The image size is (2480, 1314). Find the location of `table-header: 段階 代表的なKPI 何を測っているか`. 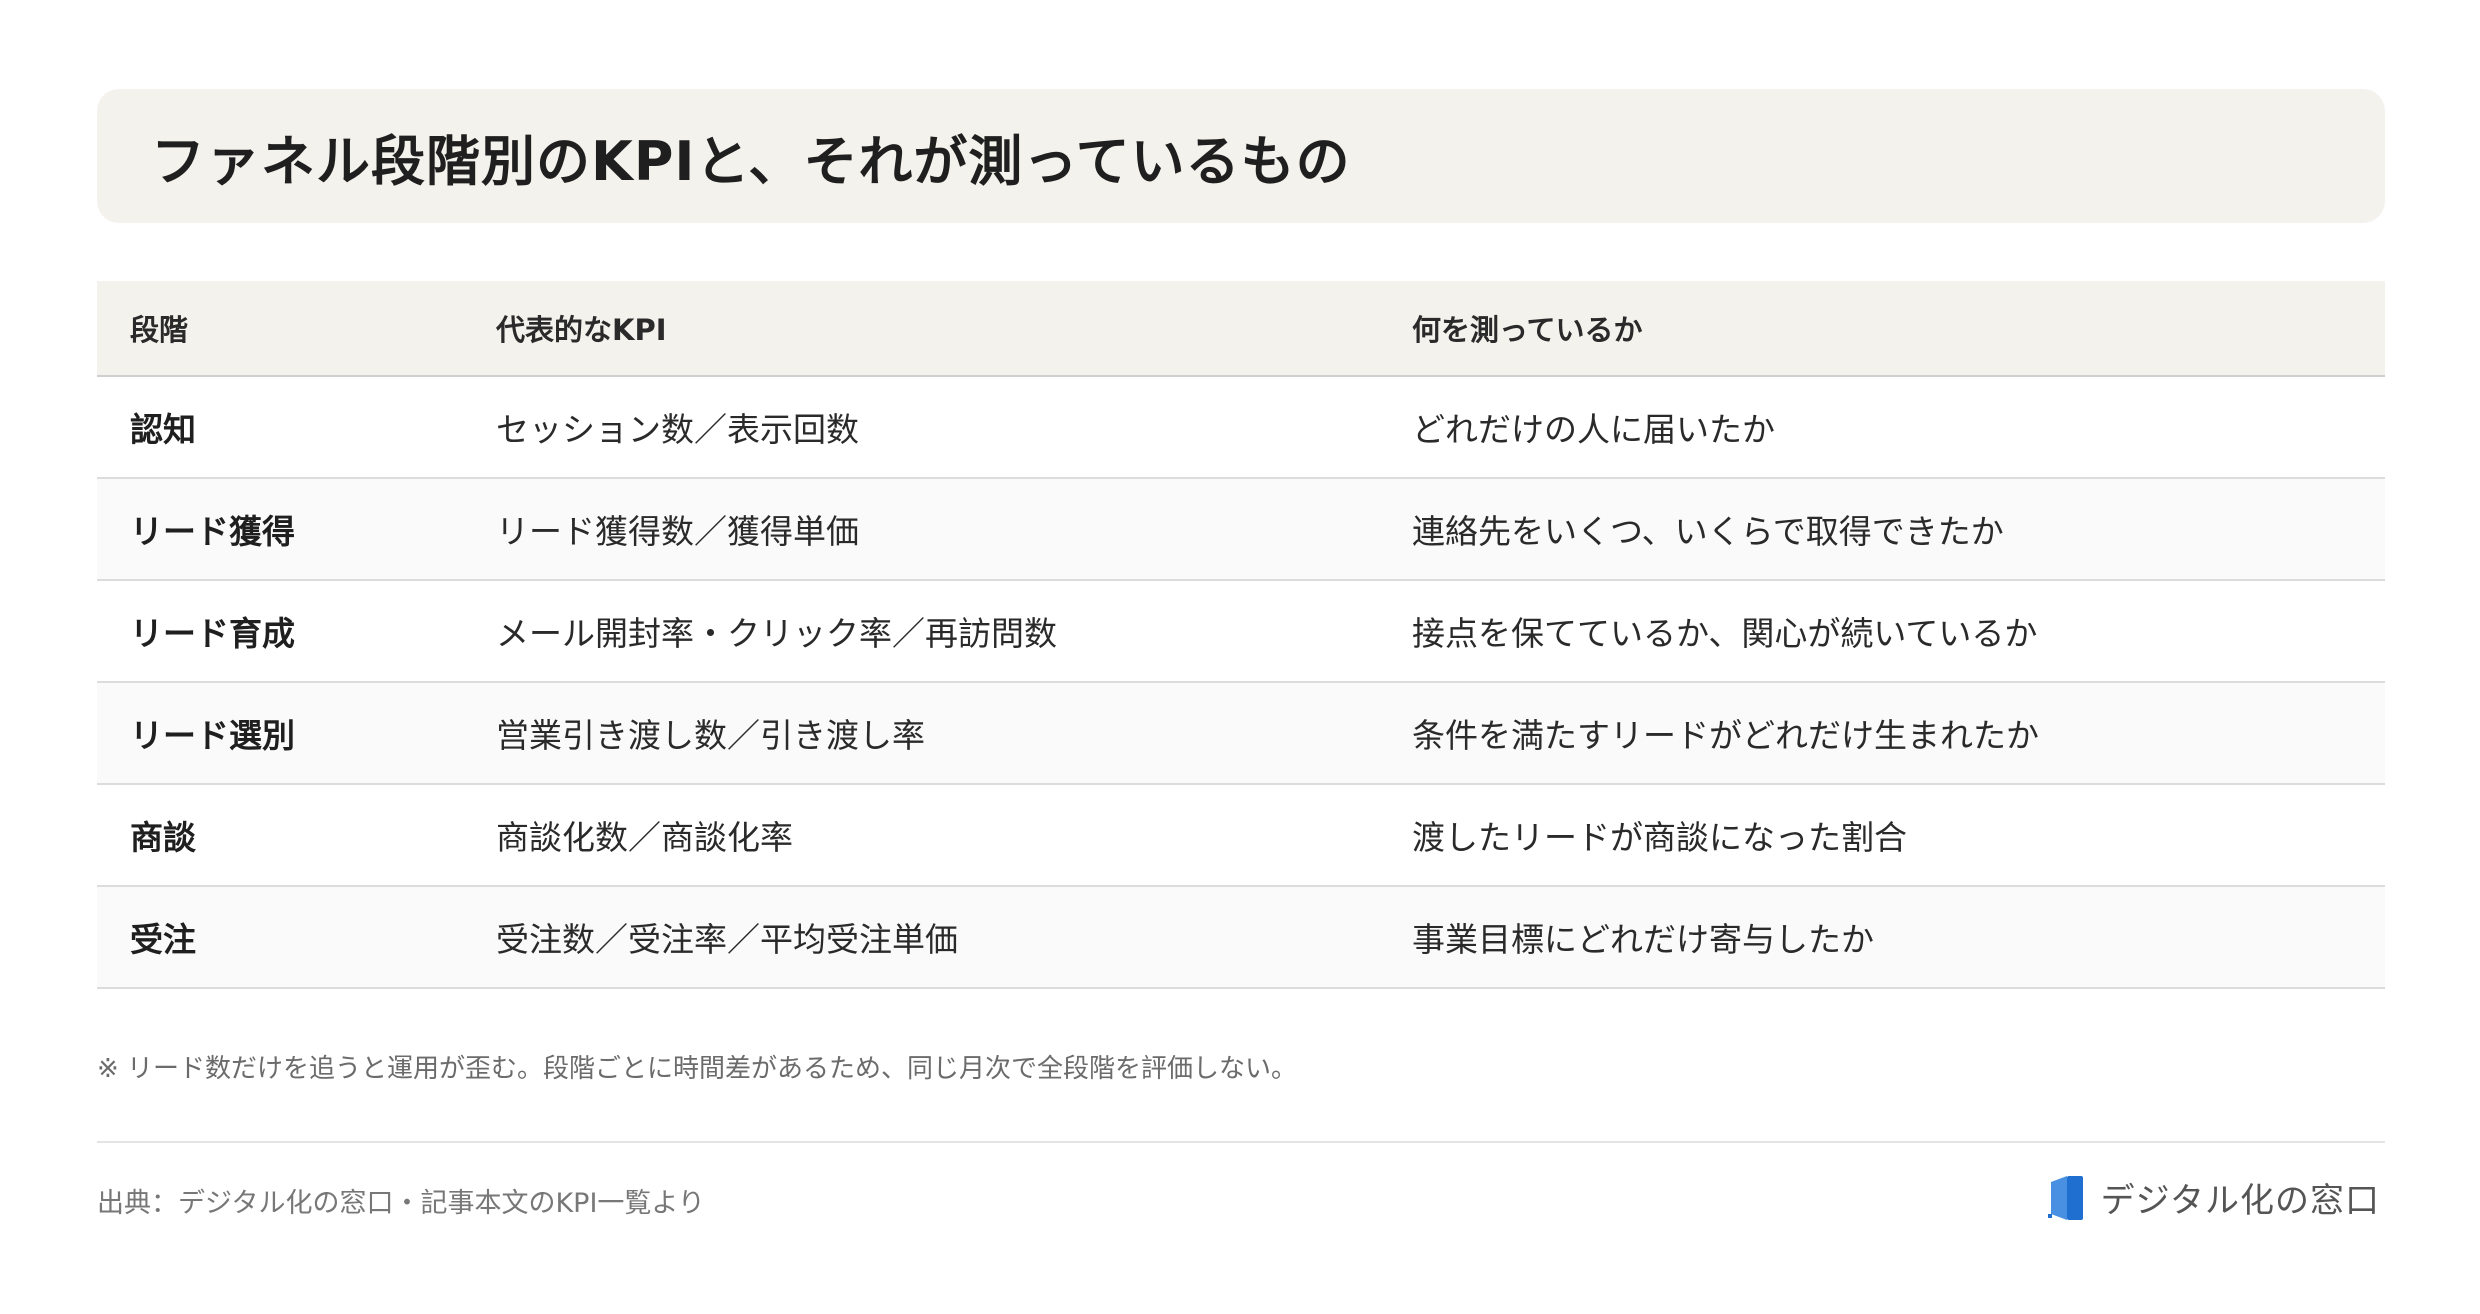

table-header: 段階 代表的なKPI 何を測っているか is located at coordinates (1241, 329).